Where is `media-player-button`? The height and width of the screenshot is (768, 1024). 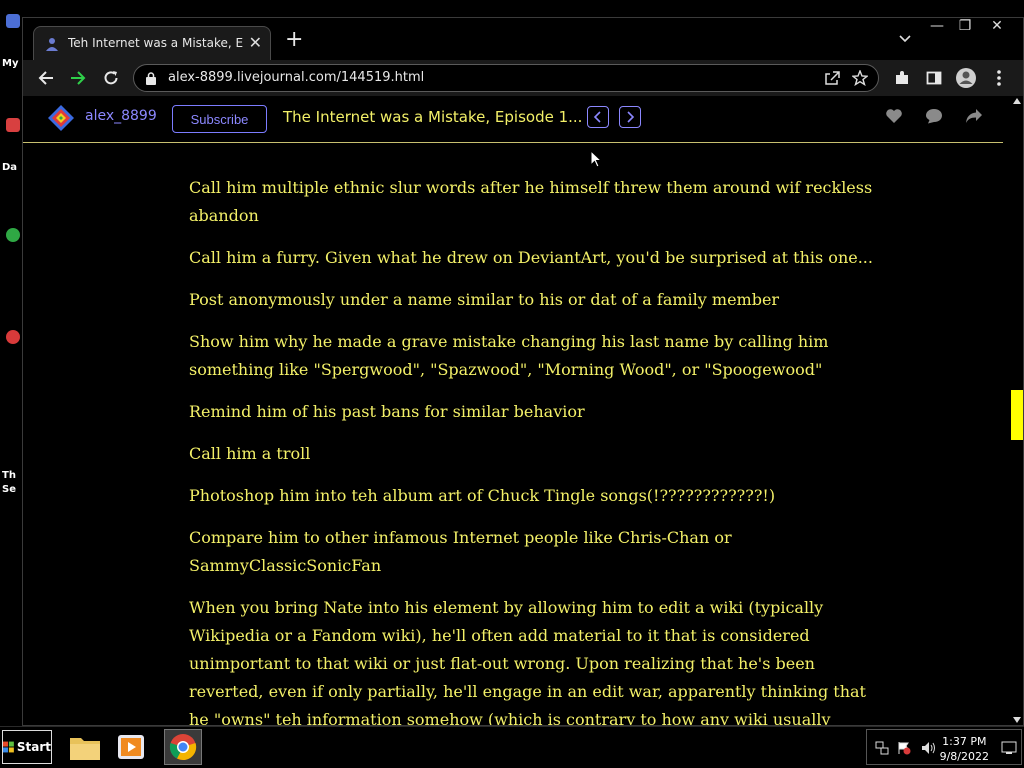 media-player-button is located at coordinates (131, 747).